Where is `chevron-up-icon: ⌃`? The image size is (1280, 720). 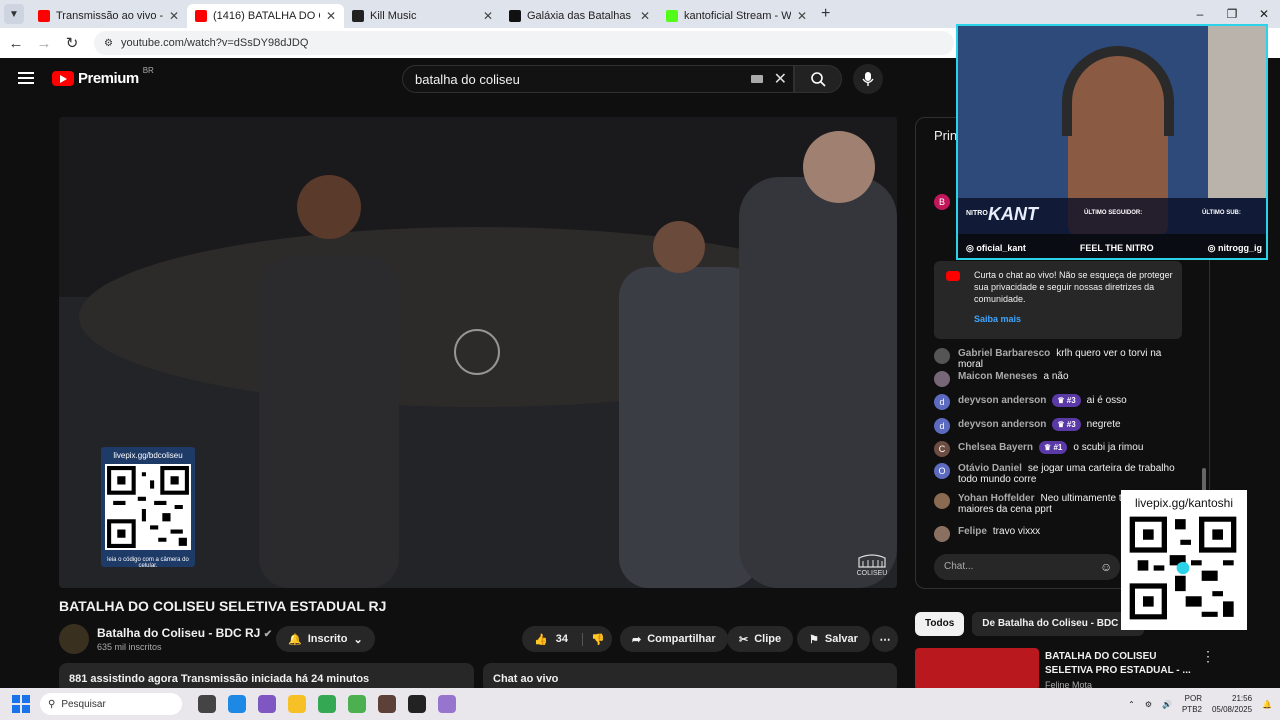 chevron-up-icon: ⌃ is located at coordinates (1131, 704).